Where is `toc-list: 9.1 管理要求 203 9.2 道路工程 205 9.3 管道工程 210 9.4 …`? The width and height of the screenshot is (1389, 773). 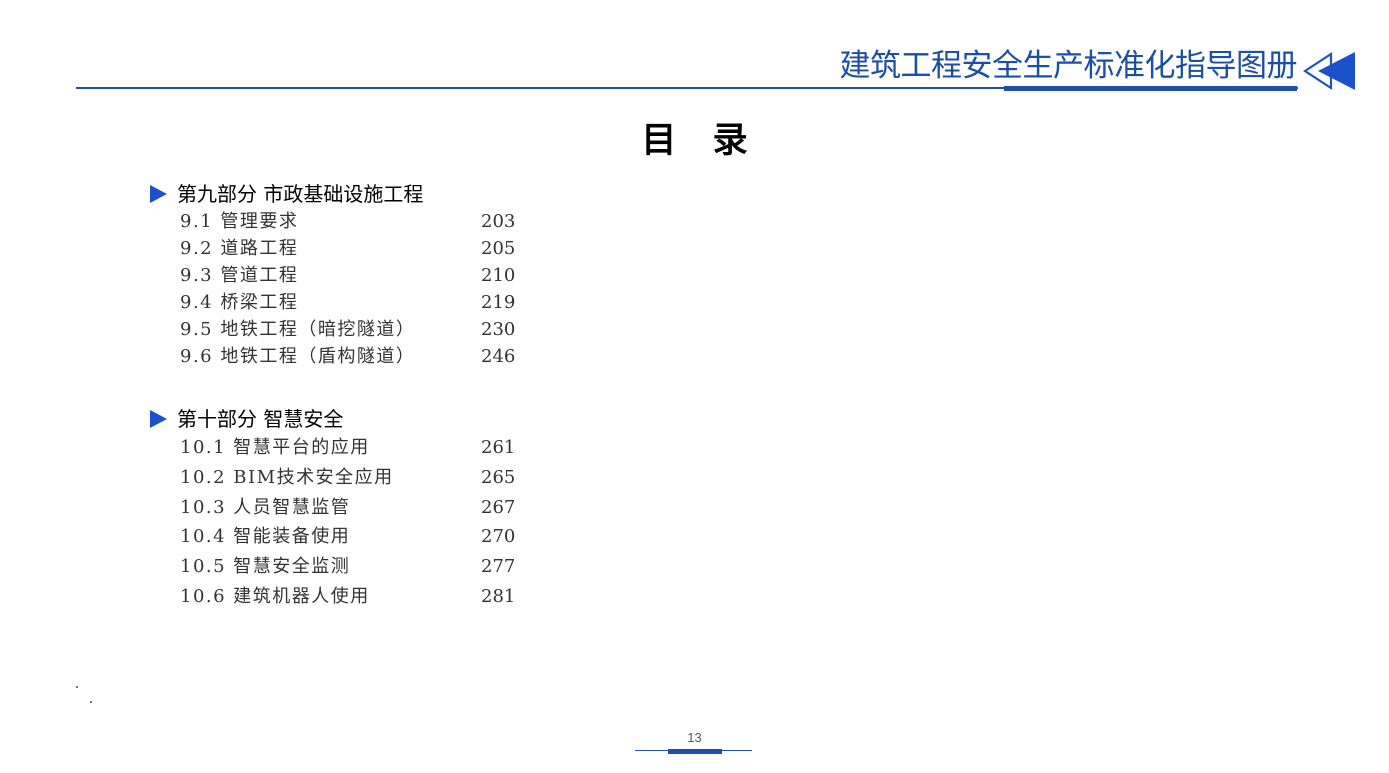 toc-list: 9.1 管理要求 203 9.2 道路工程 205 9.3 管道工程 210 9.4 … is located at coordinates (332, 289).